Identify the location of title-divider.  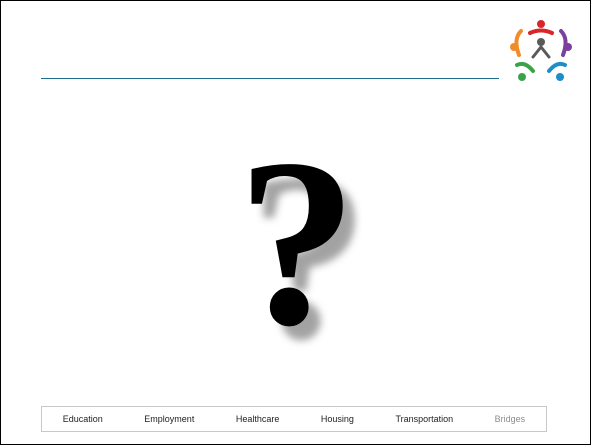
(270, 78).